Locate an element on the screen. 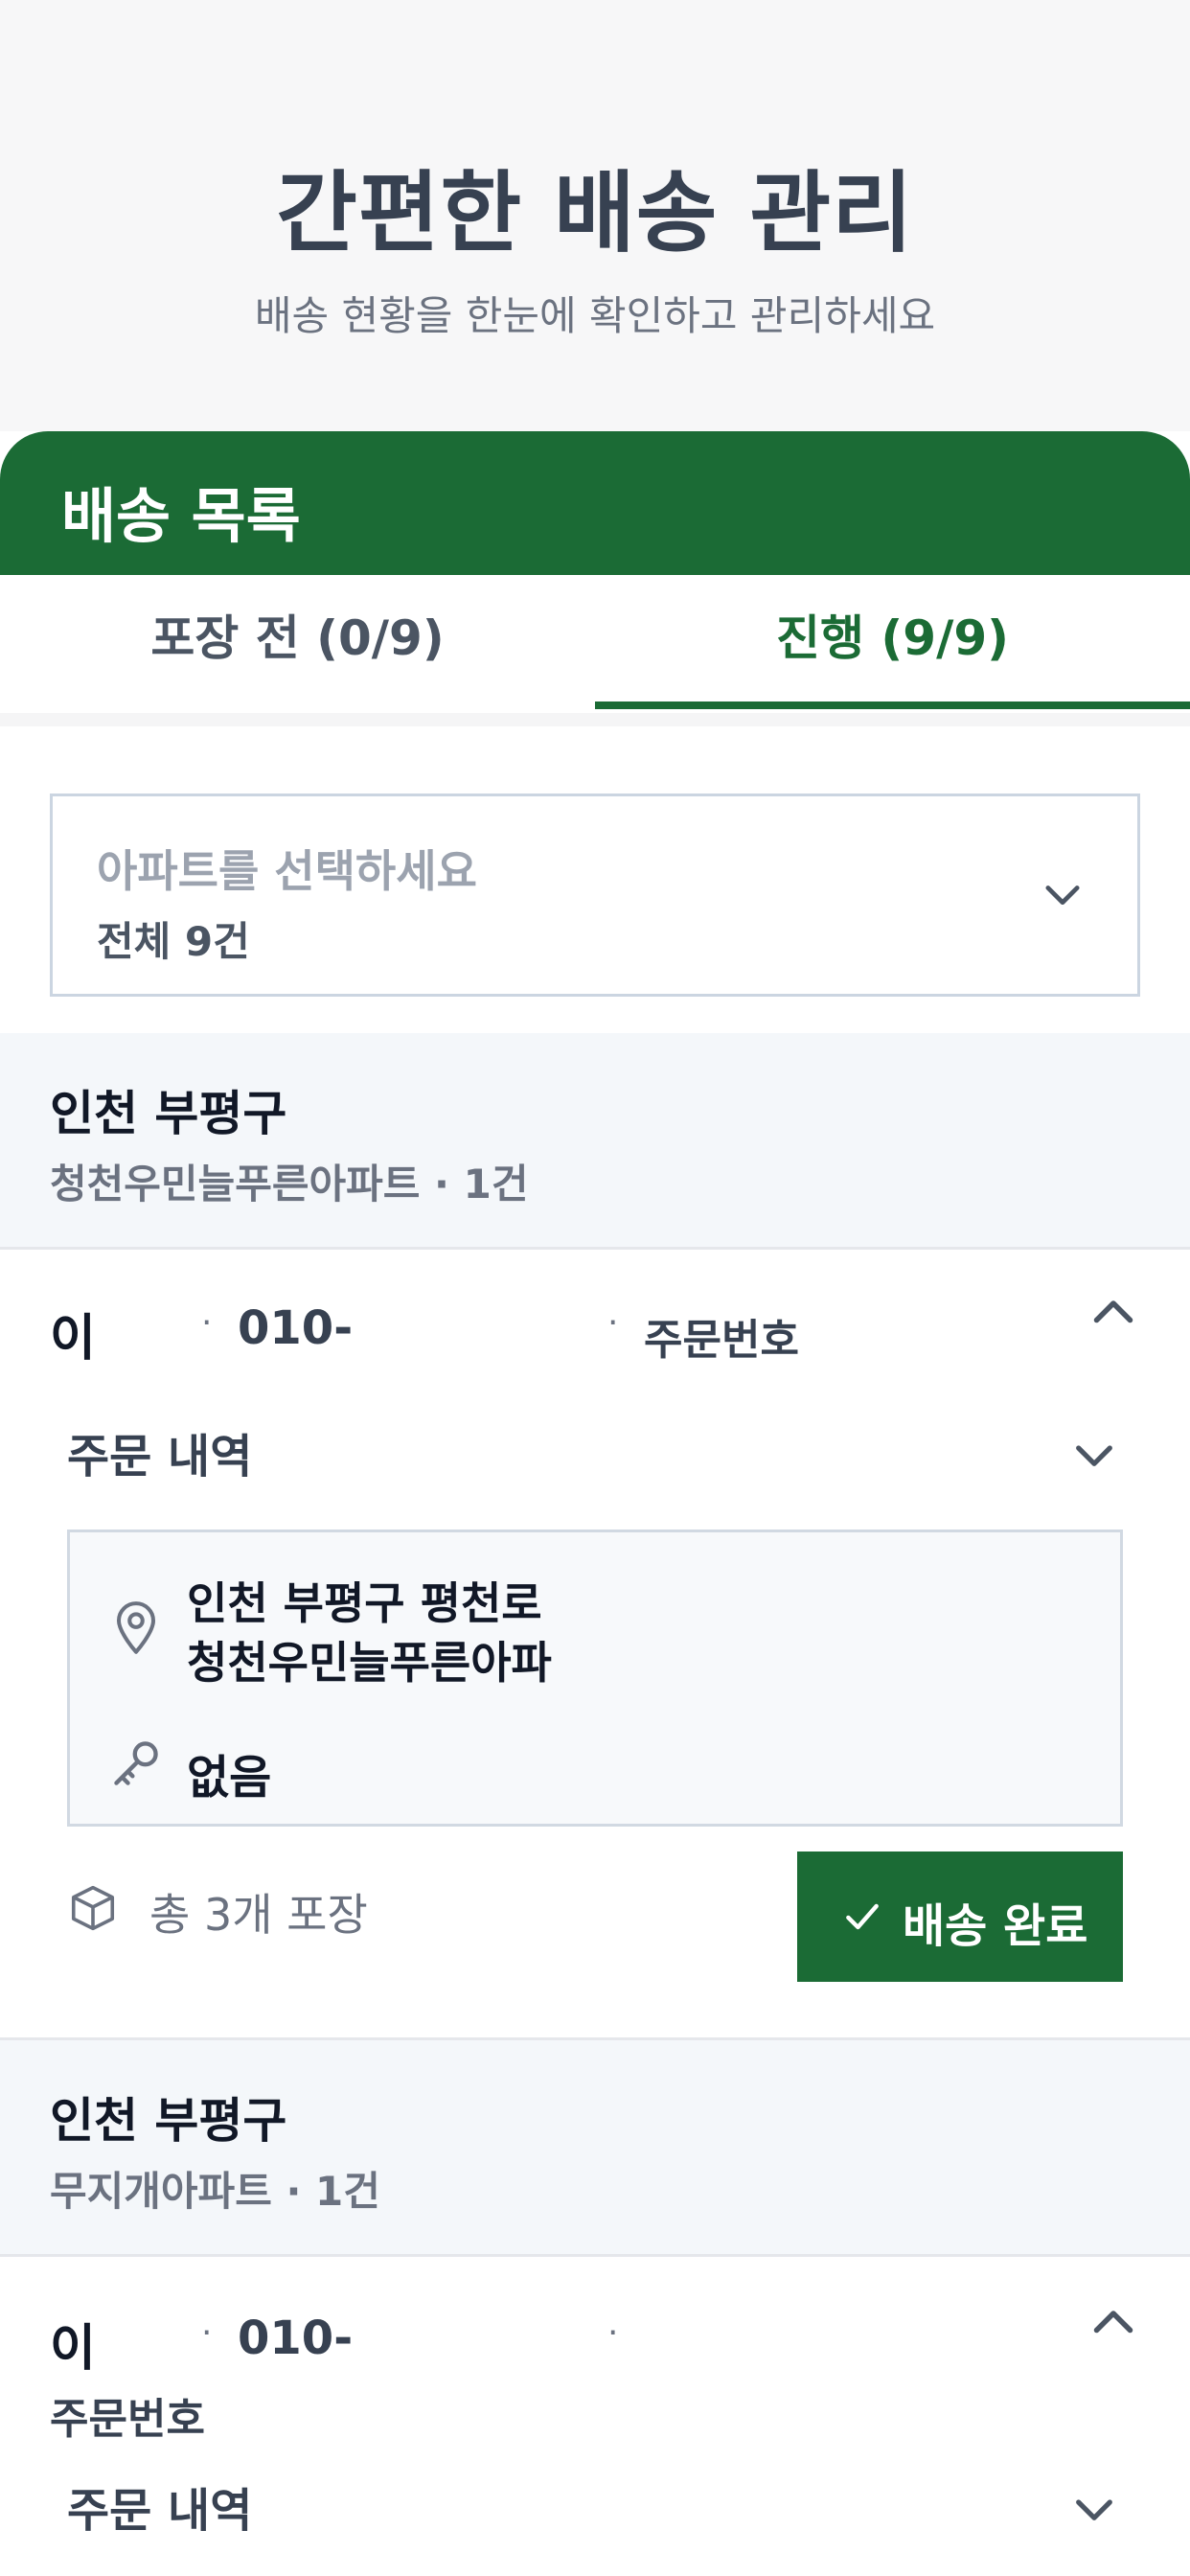 Image resolution: width=1190 pixels, height=2576 pixels. delivery-info-box: 인천 부평구 평천로 청천우민늘푸른아파 없음 is located at coordinates (595, 1678).